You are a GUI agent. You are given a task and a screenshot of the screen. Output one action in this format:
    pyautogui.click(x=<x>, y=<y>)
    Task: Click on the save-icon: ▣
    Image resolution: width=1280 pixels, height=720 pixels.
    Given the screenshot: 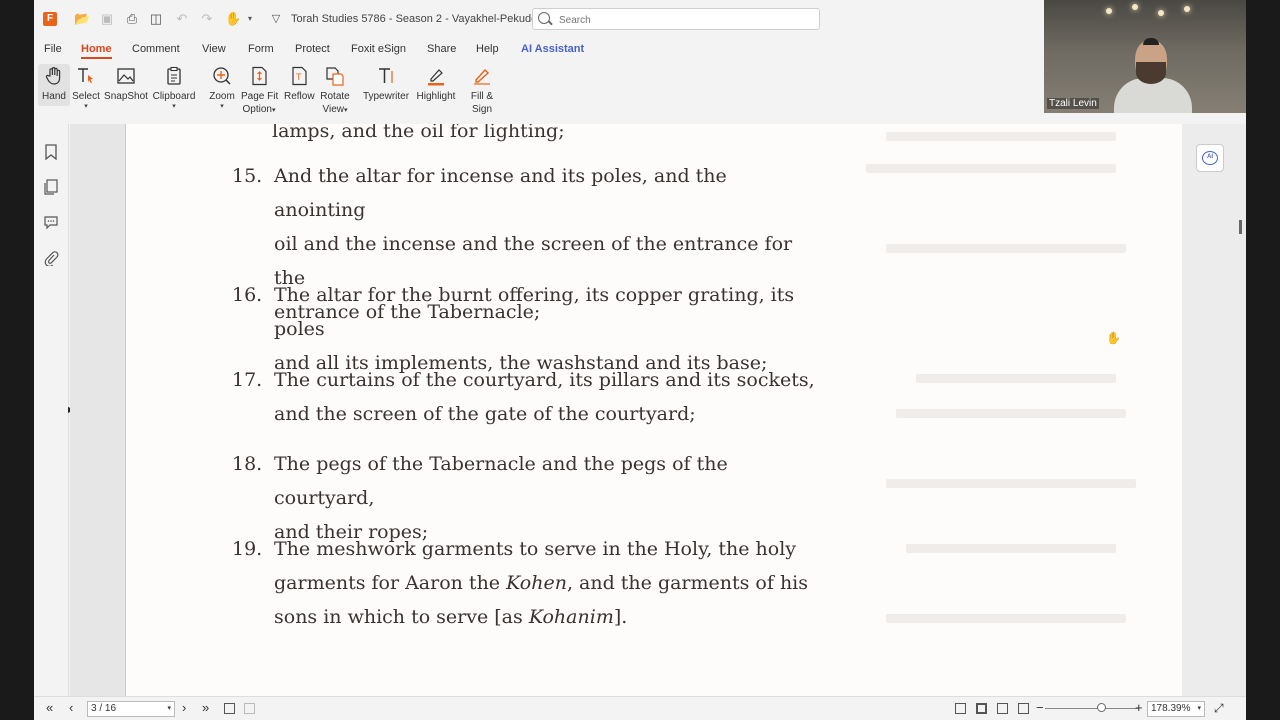 What is the action you would take?
    pyautogui.click(x=107, y=19)
    